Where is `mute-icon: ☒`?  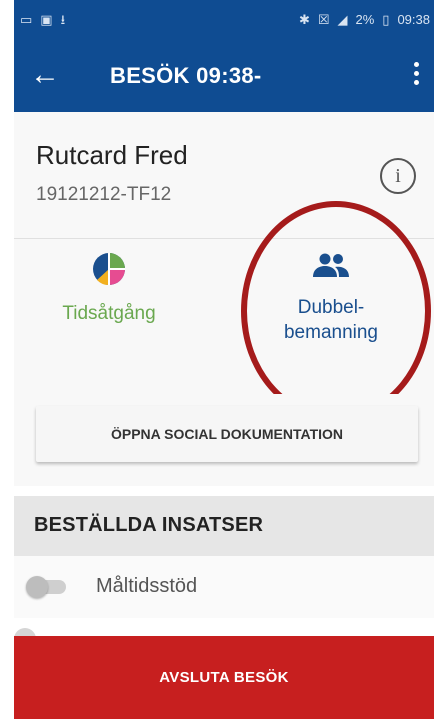
mute-icon: ☒ is located at coordinates (323, 19).